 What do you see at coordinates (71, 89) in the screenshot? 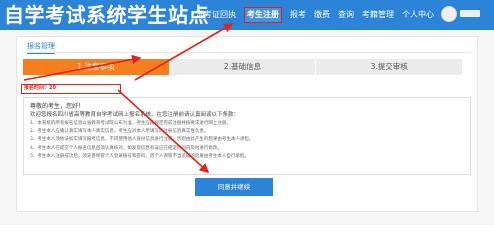
I see `registration-time: 报名时间：20` at bounding box center [71, 89].